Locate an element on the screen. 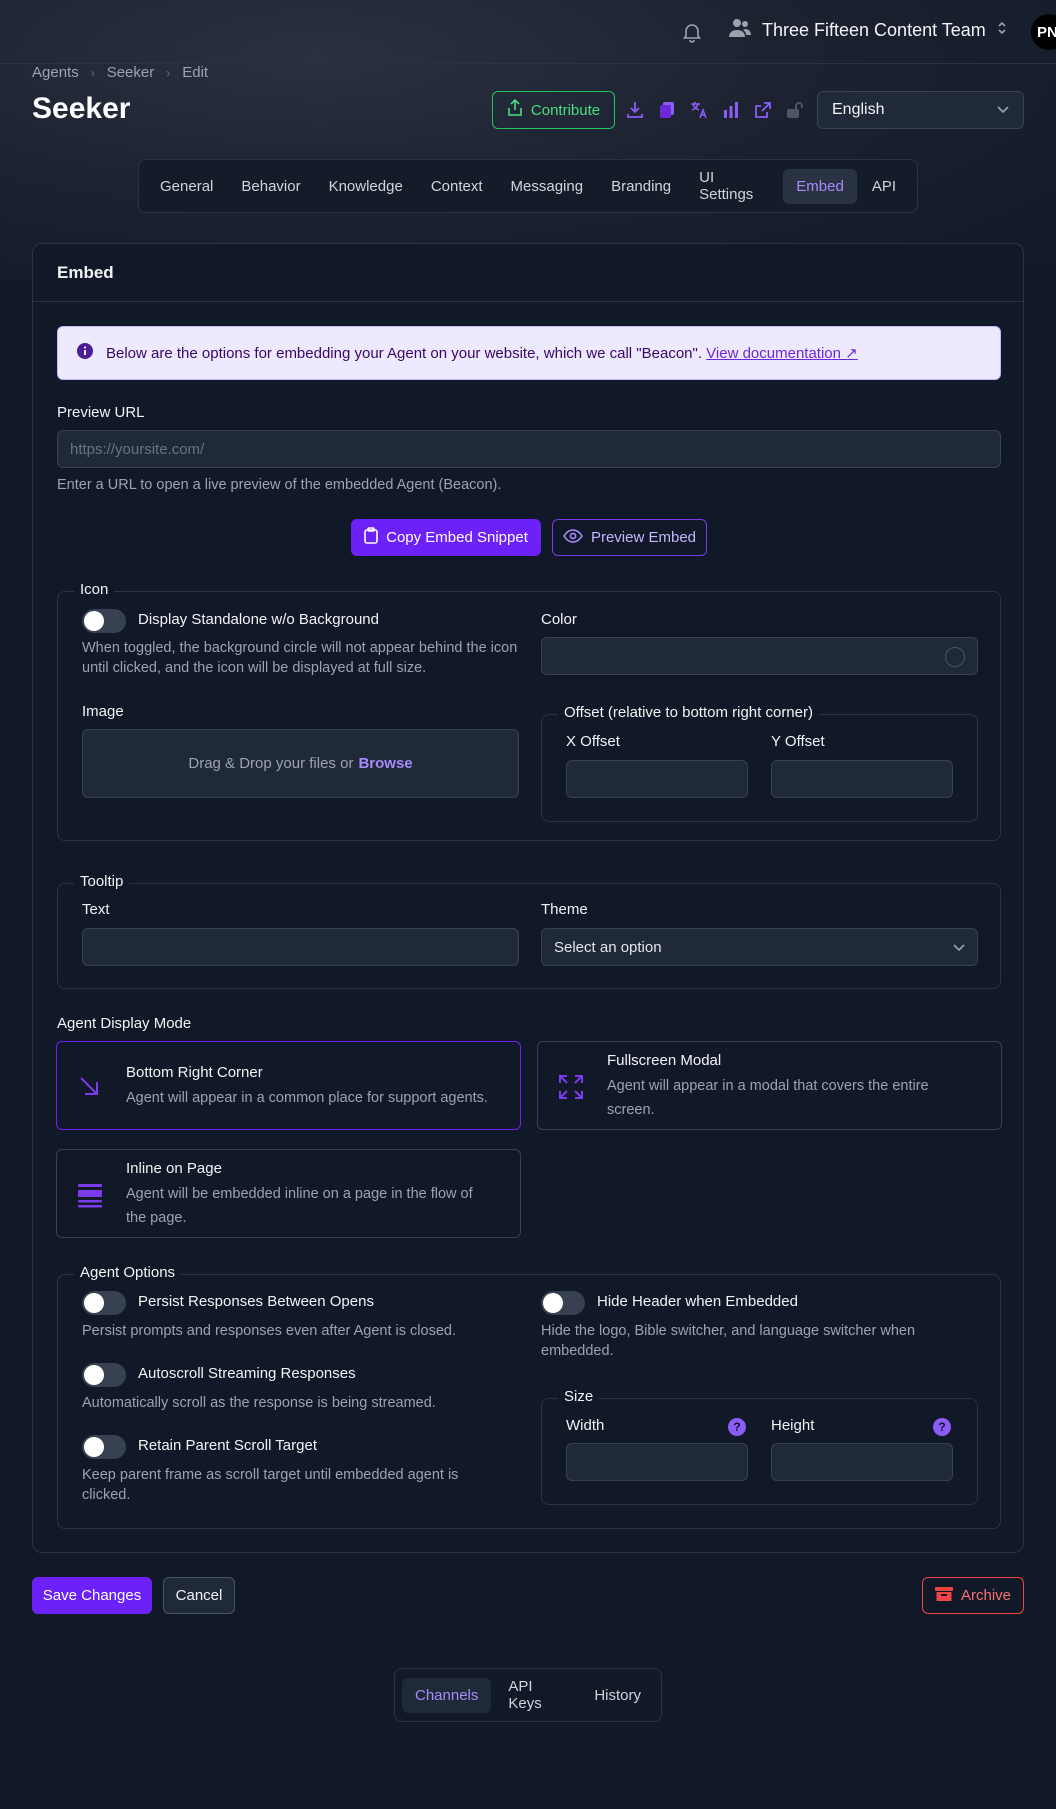 The image size is (1056, 1809). users-icon is located at coordinates (740, 30).